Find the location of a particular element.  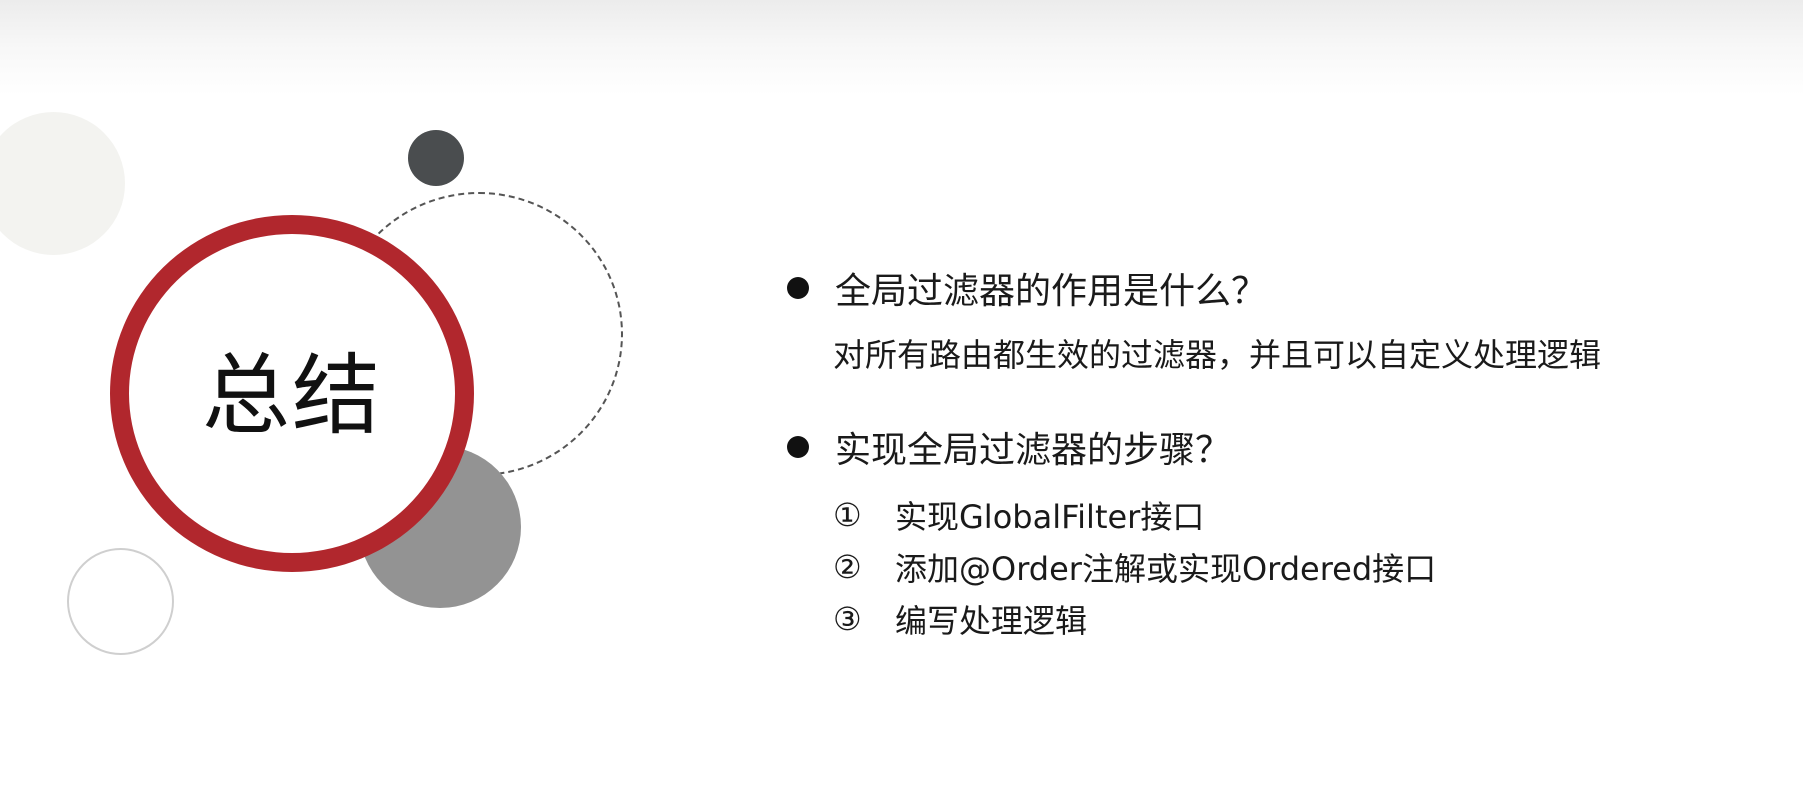

decorative-beige-circle is located at coordinates (62, 183).